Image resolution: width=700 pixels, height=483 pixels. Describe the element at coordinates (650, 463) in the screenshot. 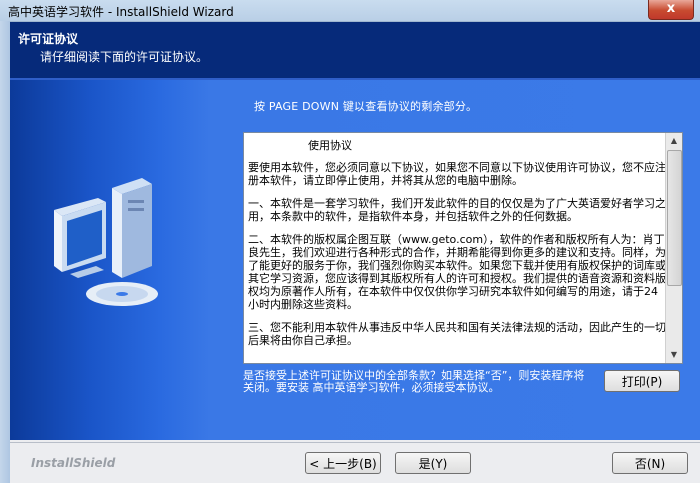

I see `no-button: 否(N)` at that location.